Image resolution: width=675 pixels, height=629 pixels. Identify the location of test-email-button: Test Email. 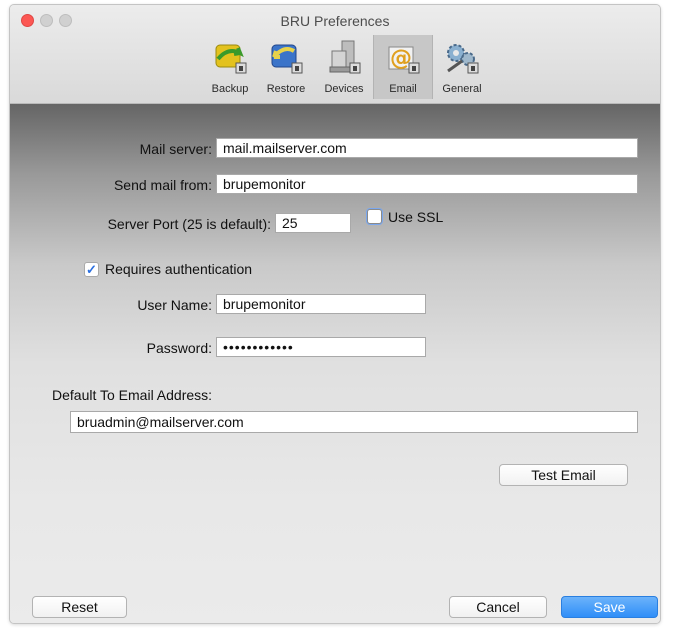
(563, 475).